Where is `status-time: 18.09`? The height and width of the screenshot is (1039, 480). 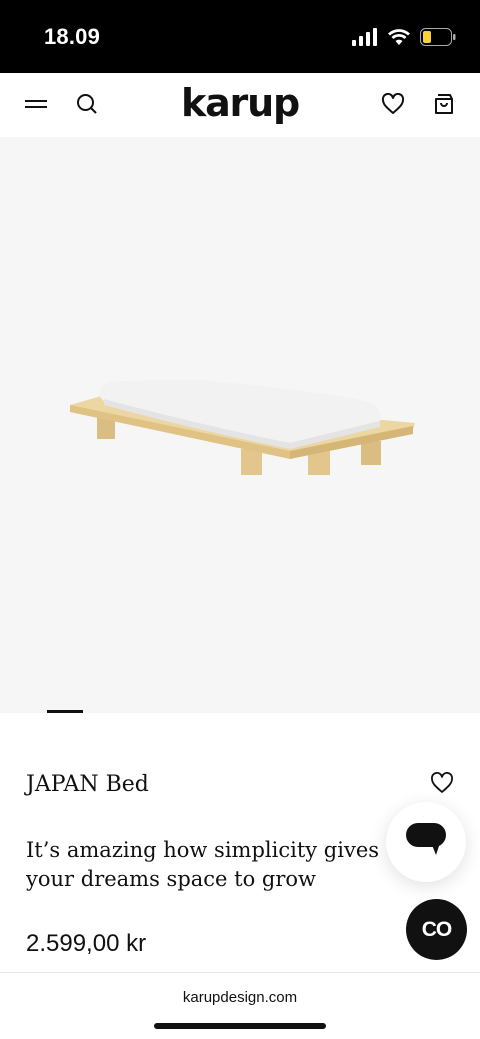
status-time: 18.09 is located at coordinates (72, 36).